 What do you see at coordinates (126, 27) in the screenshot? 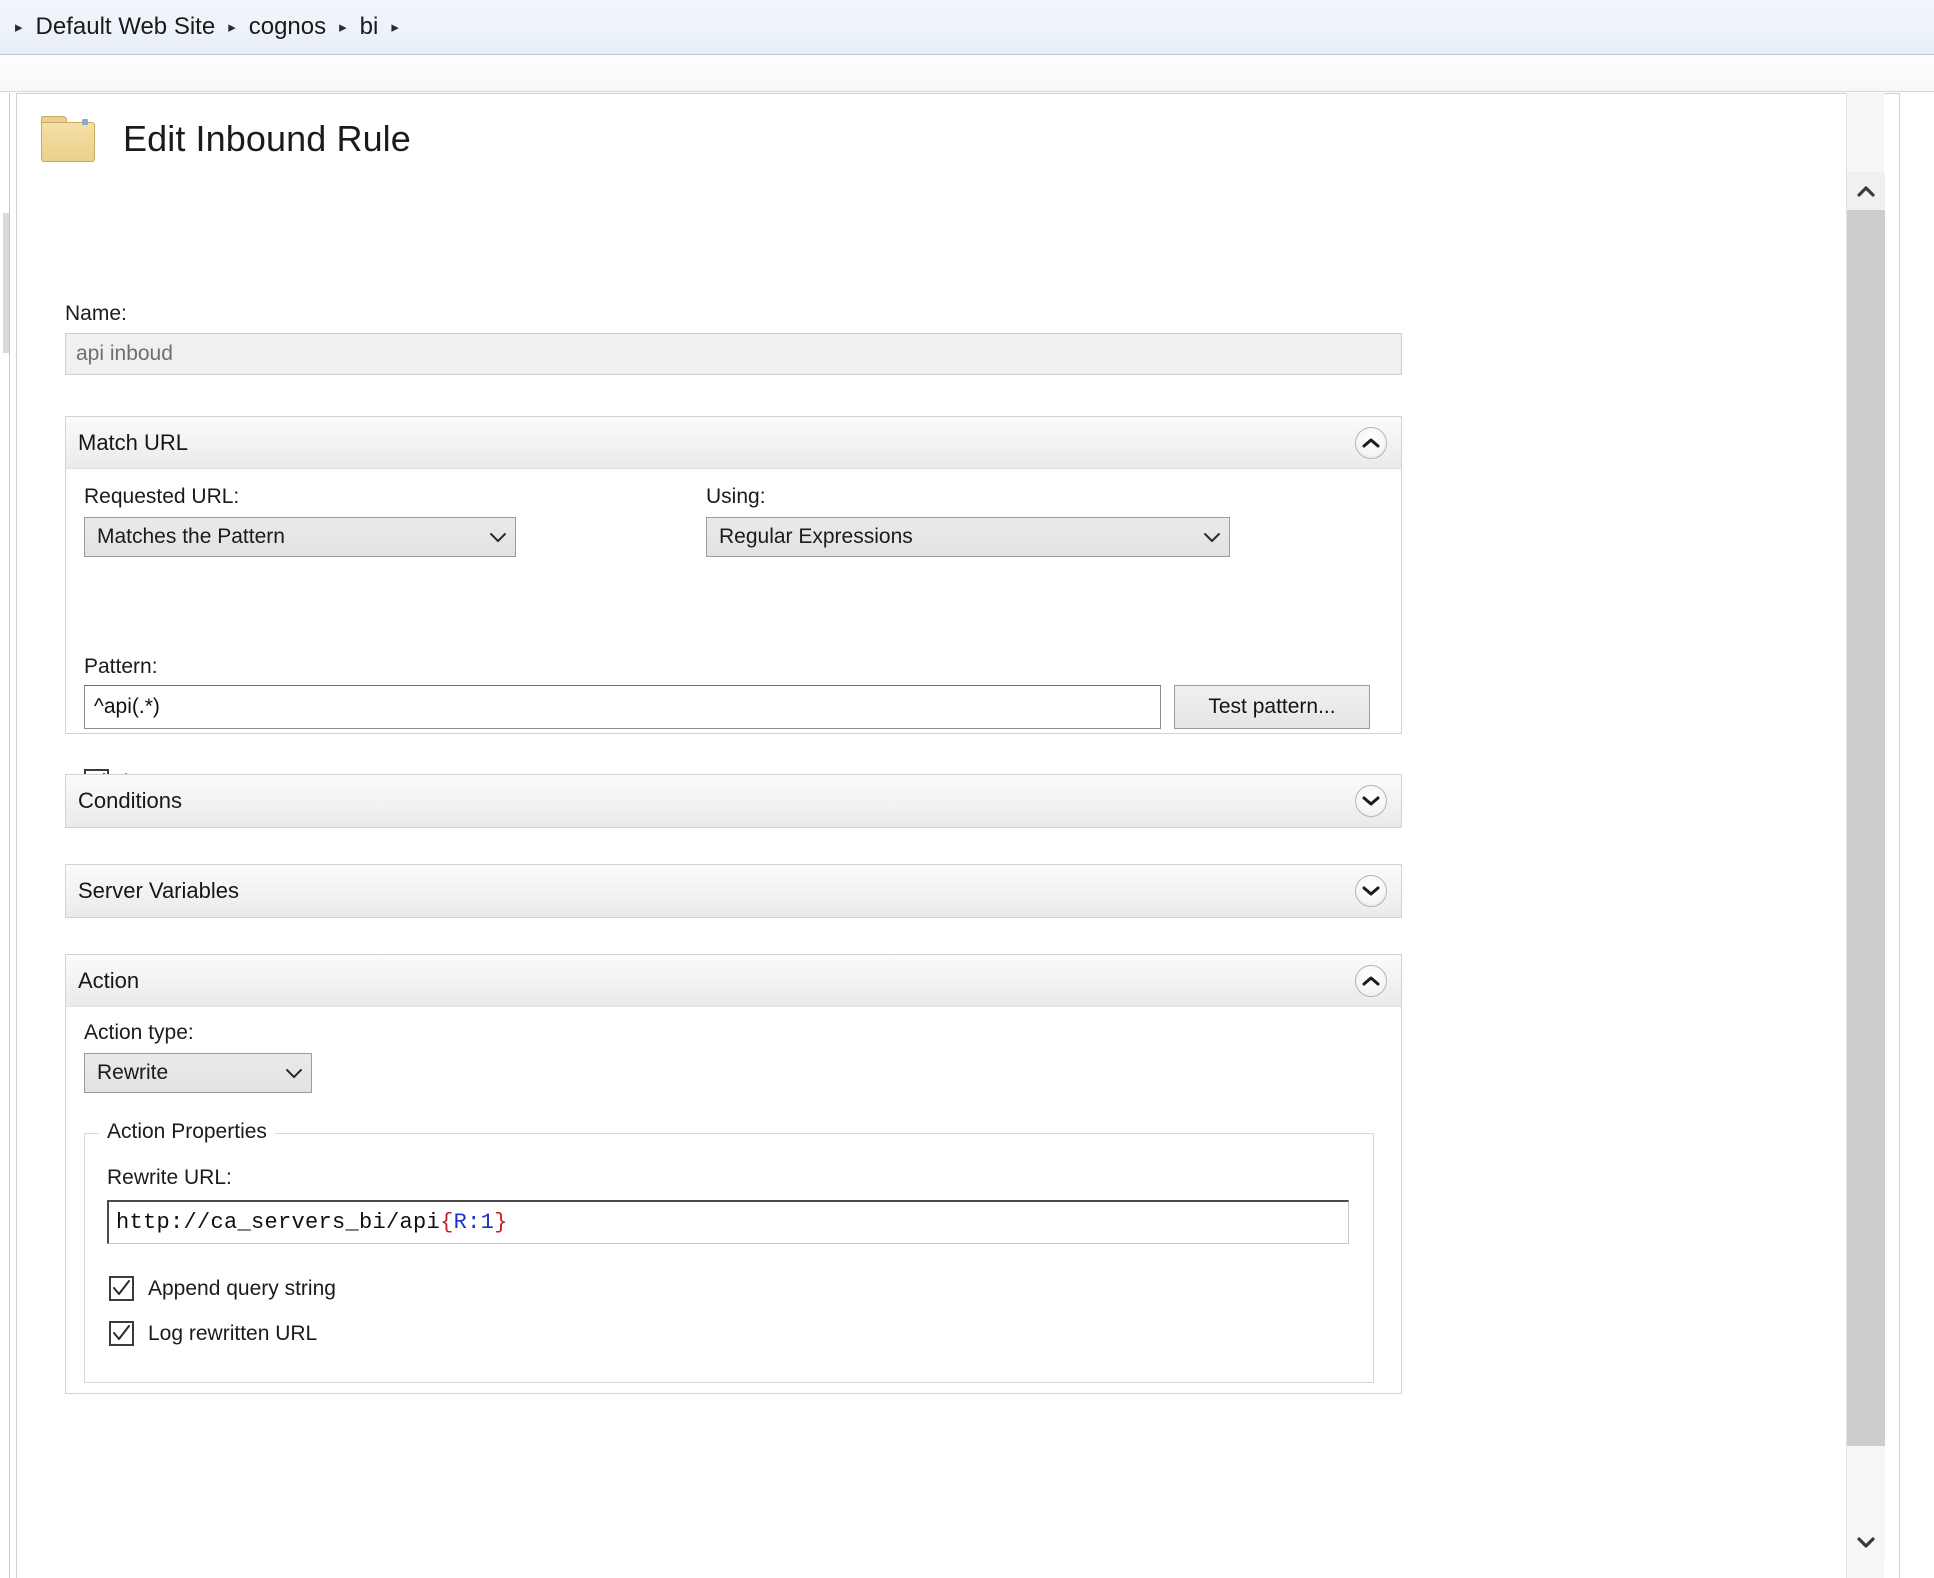
I see `breadcrumb-item-default-web-site: Default Web Site` at bounding box center [126, 27].